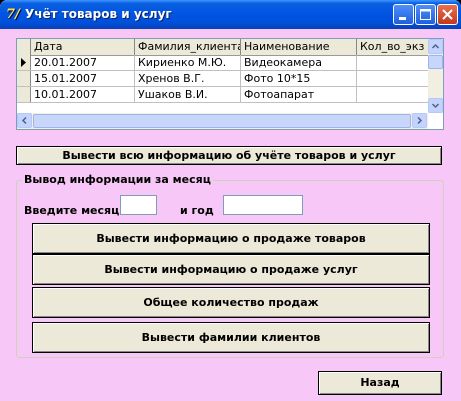  I want to click on horizontal-scroll-thumb, so click(222, 121).